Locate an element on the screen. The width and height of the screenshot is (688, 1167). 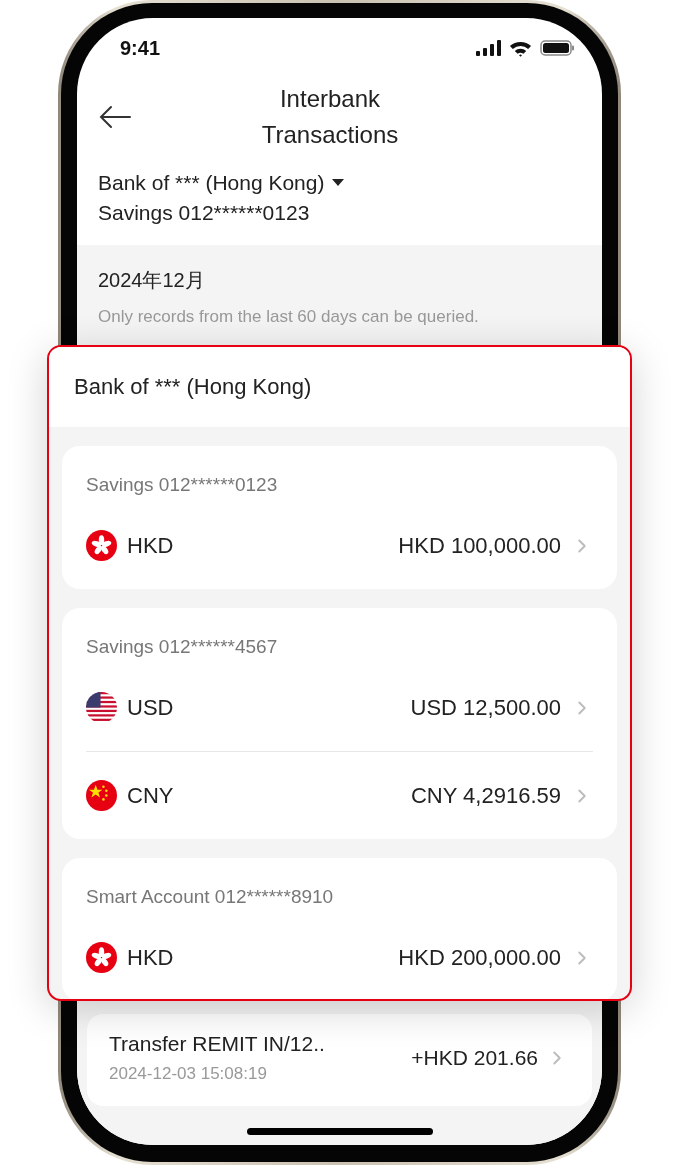
month-label: 2024年12月 is located at coordinates (151, 280).